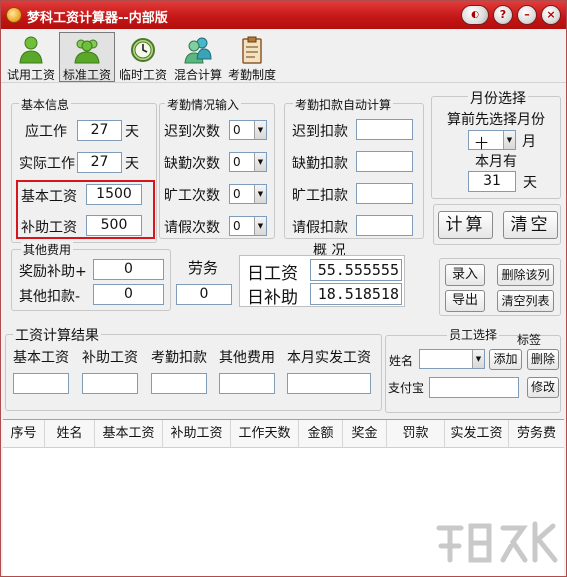 The width and height of the screenshot is (567, 577). Describe the element at coordinates (530, 225) in the screenshot. I see `clear-button: 清空` at that location.